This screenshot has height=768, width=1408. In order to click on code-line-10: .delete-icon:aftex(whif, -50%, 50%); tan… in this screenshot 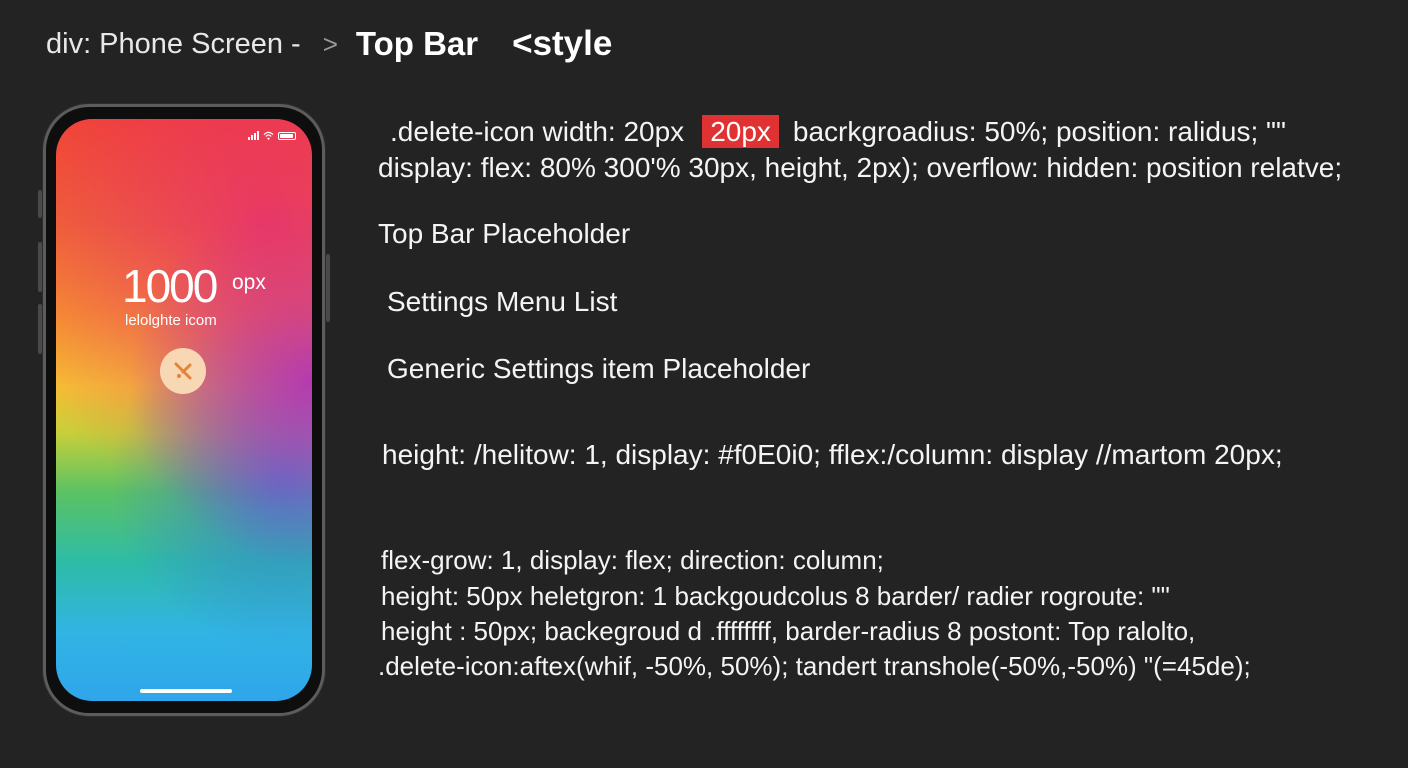, I will do `click(814, 666)`.